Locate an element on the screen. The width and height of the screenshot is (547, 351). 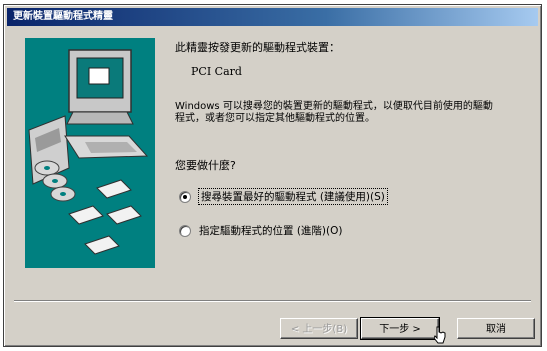
option-label-search-best: 搜尋裝置最好的驅動程式 (建議使用)(S) is located at coordinates (293, 196).